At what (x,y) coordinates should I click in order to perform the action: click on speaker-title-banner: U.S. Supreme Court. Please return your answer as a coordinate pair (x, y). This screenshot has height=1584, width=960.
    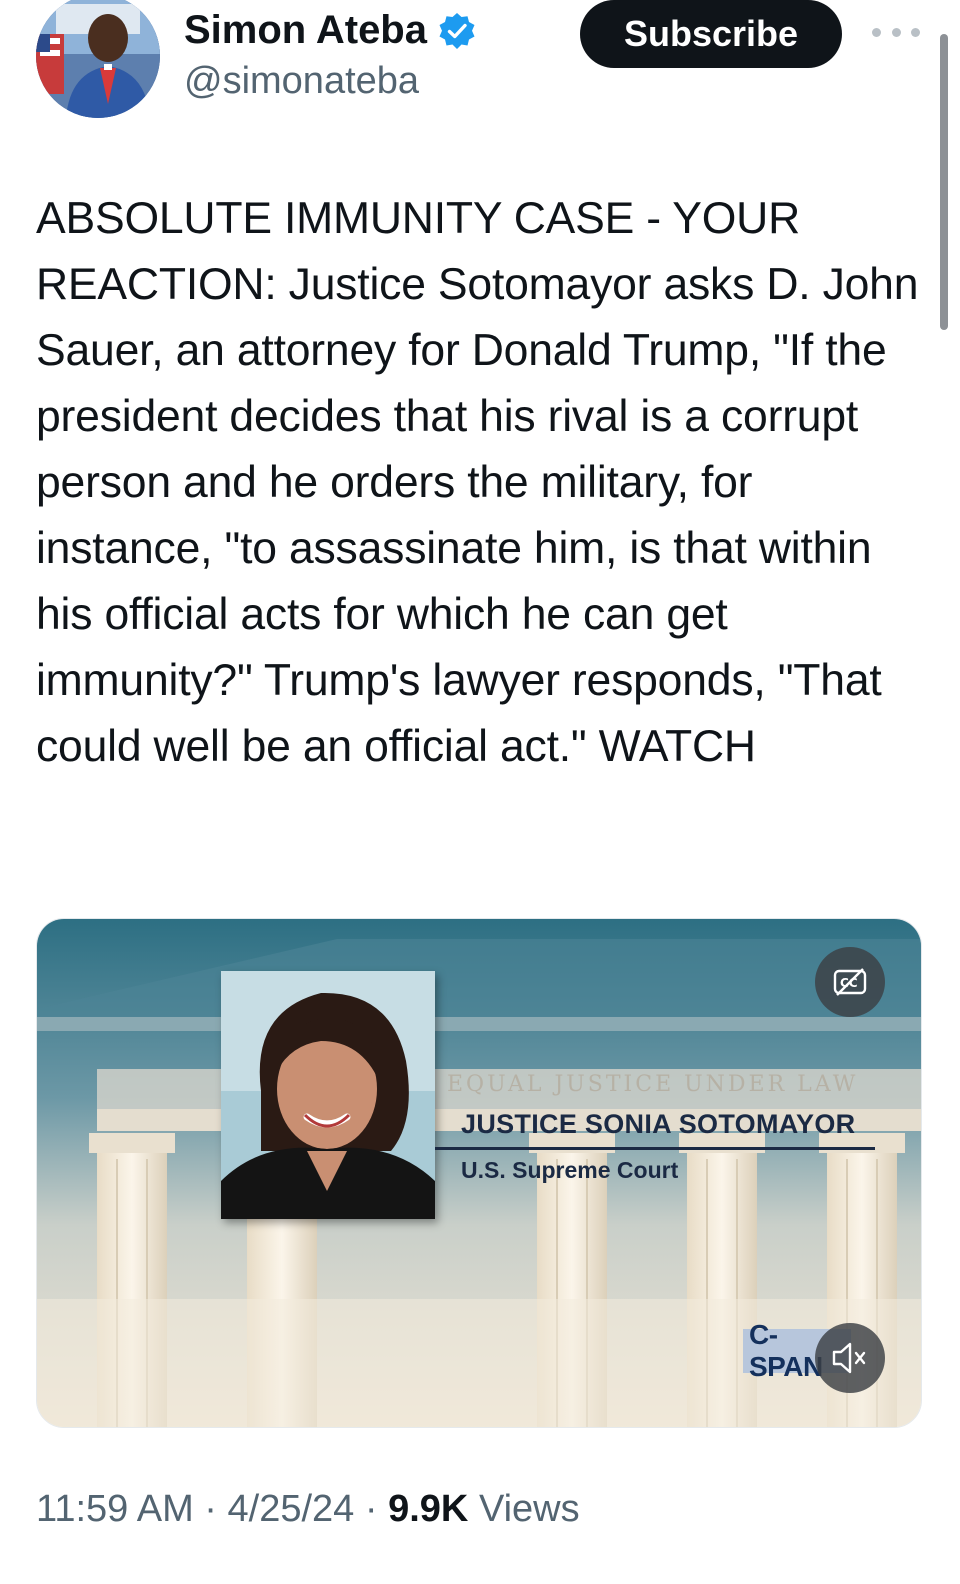
    Looking at the image, I should click on (570, 1170).